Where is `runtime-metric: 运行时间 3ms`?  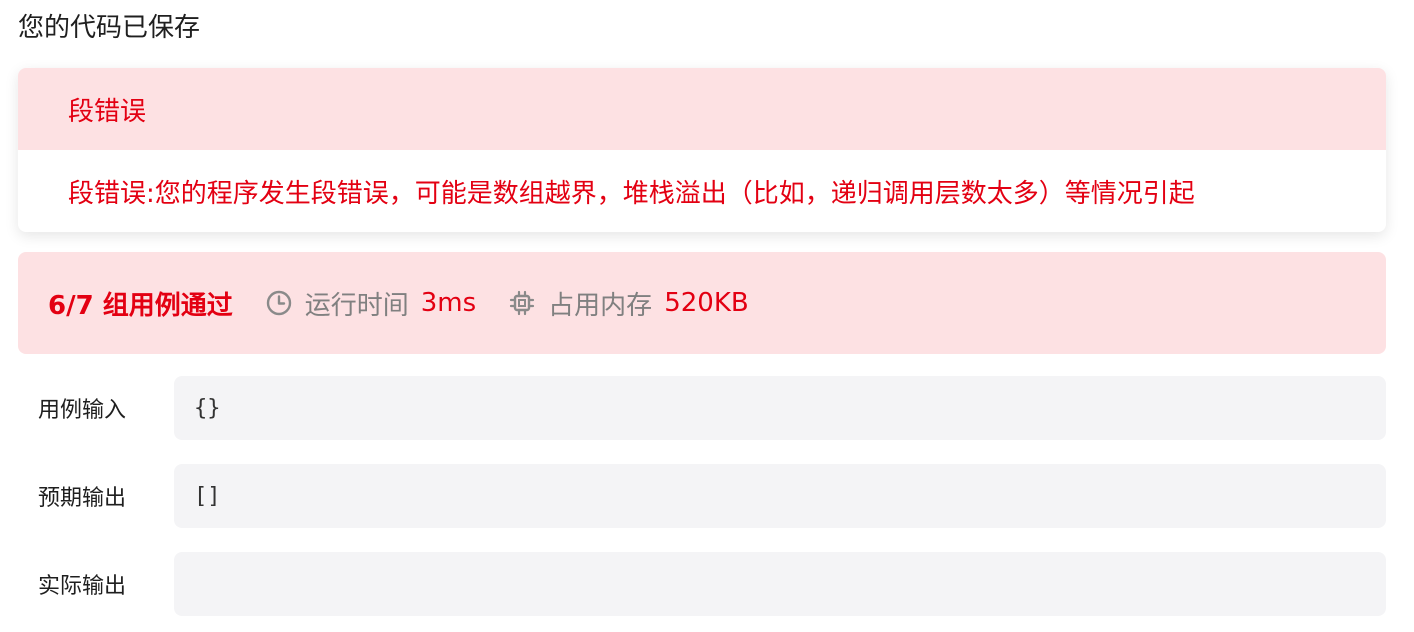
runtime-metric: 运行时间 3ms is located at coordinates (370, 303).